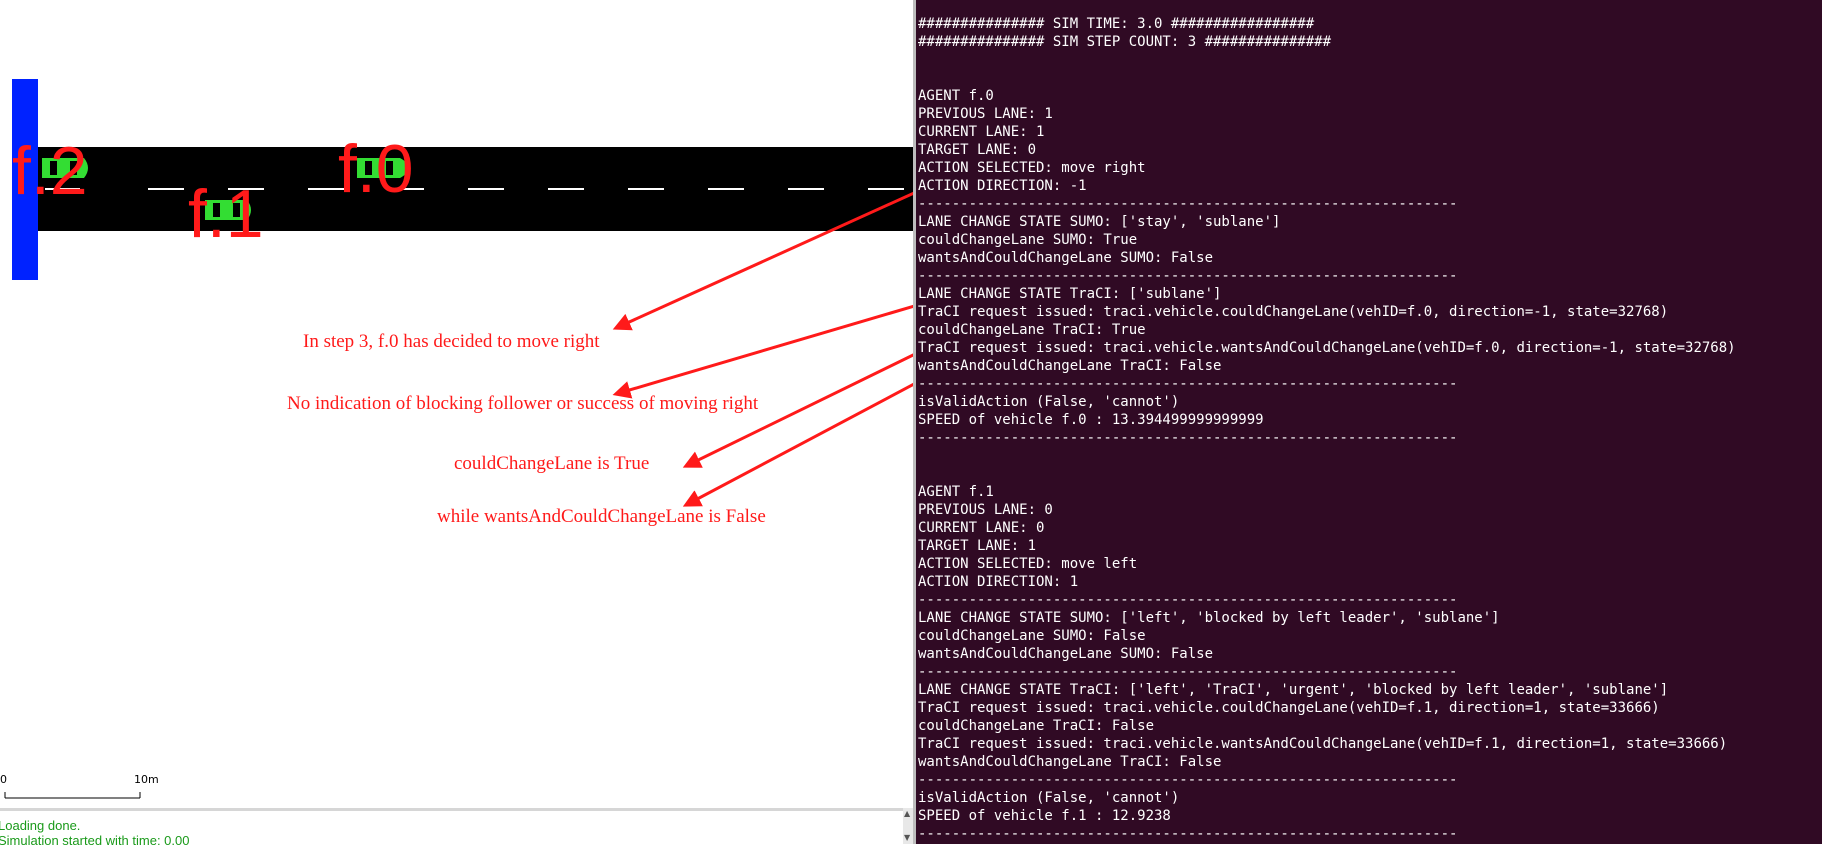 This screenshot has width=1822, height=847. Describe the element at coordinates (1028, 564) in the screenshot. I see `terminal-line: ACTION SELECTED: move left` at that location.